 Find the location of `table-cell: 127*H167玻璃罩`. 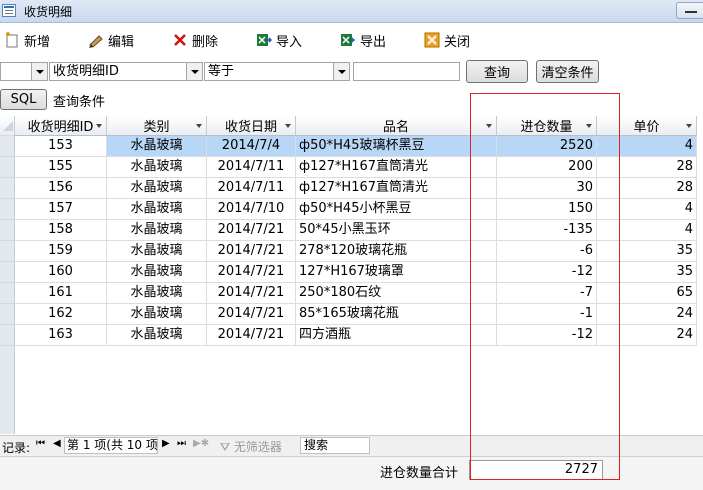

table-cell: 127*H167玻璃罩 is located at coordinates (396, 272).